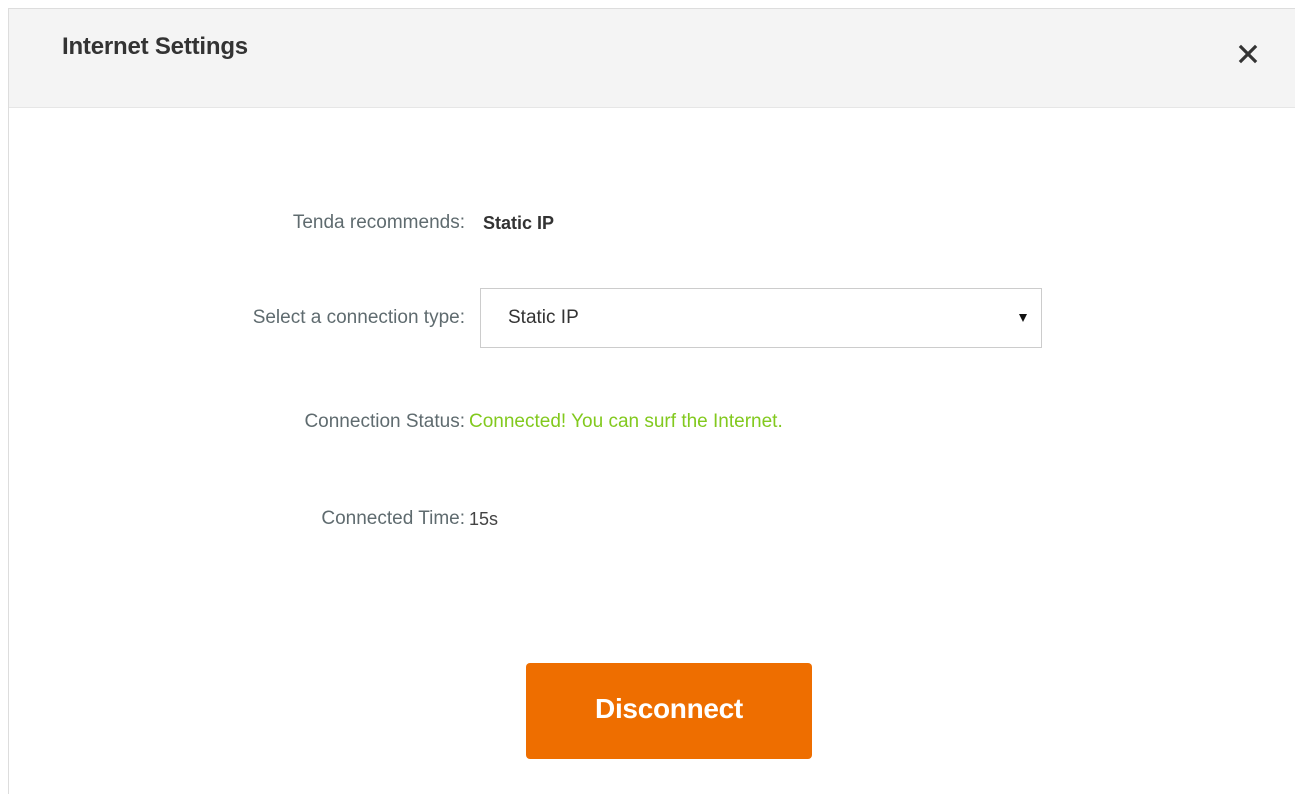  What do you see at coordinates (669, 711) in the screenshot?
I see `disconnect-button: Disconnect` at bounding box center [669, 711].